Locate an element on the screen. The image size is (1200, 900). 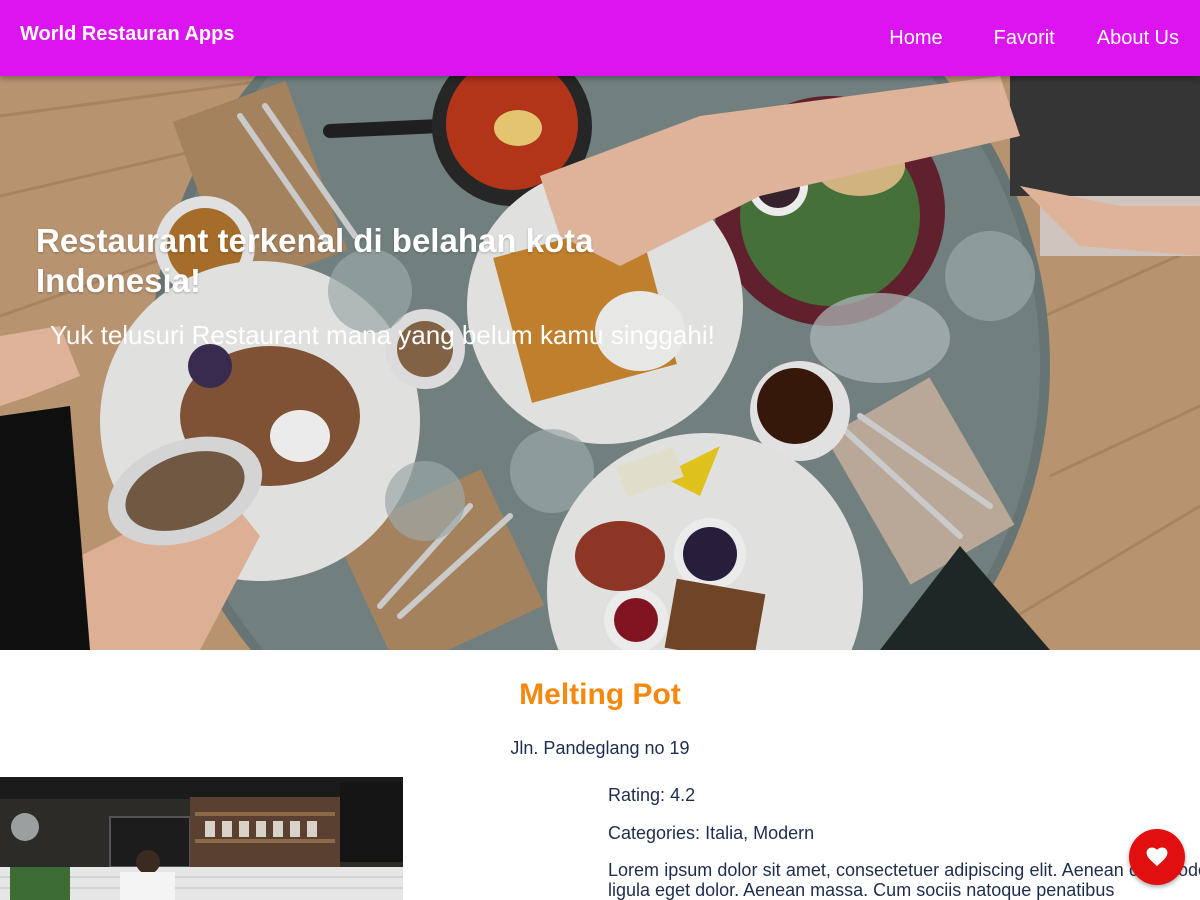
favorite-button is located at coordinates (1157, 857).